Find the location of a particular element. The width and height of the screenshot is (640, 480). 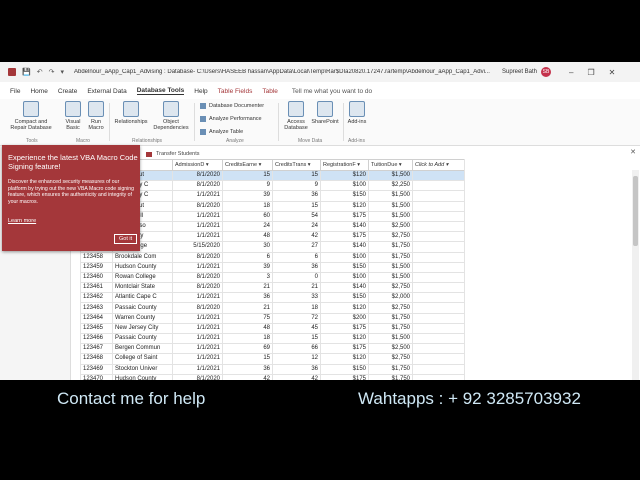

table-cell: $200 is located at coordinates (344, 318).